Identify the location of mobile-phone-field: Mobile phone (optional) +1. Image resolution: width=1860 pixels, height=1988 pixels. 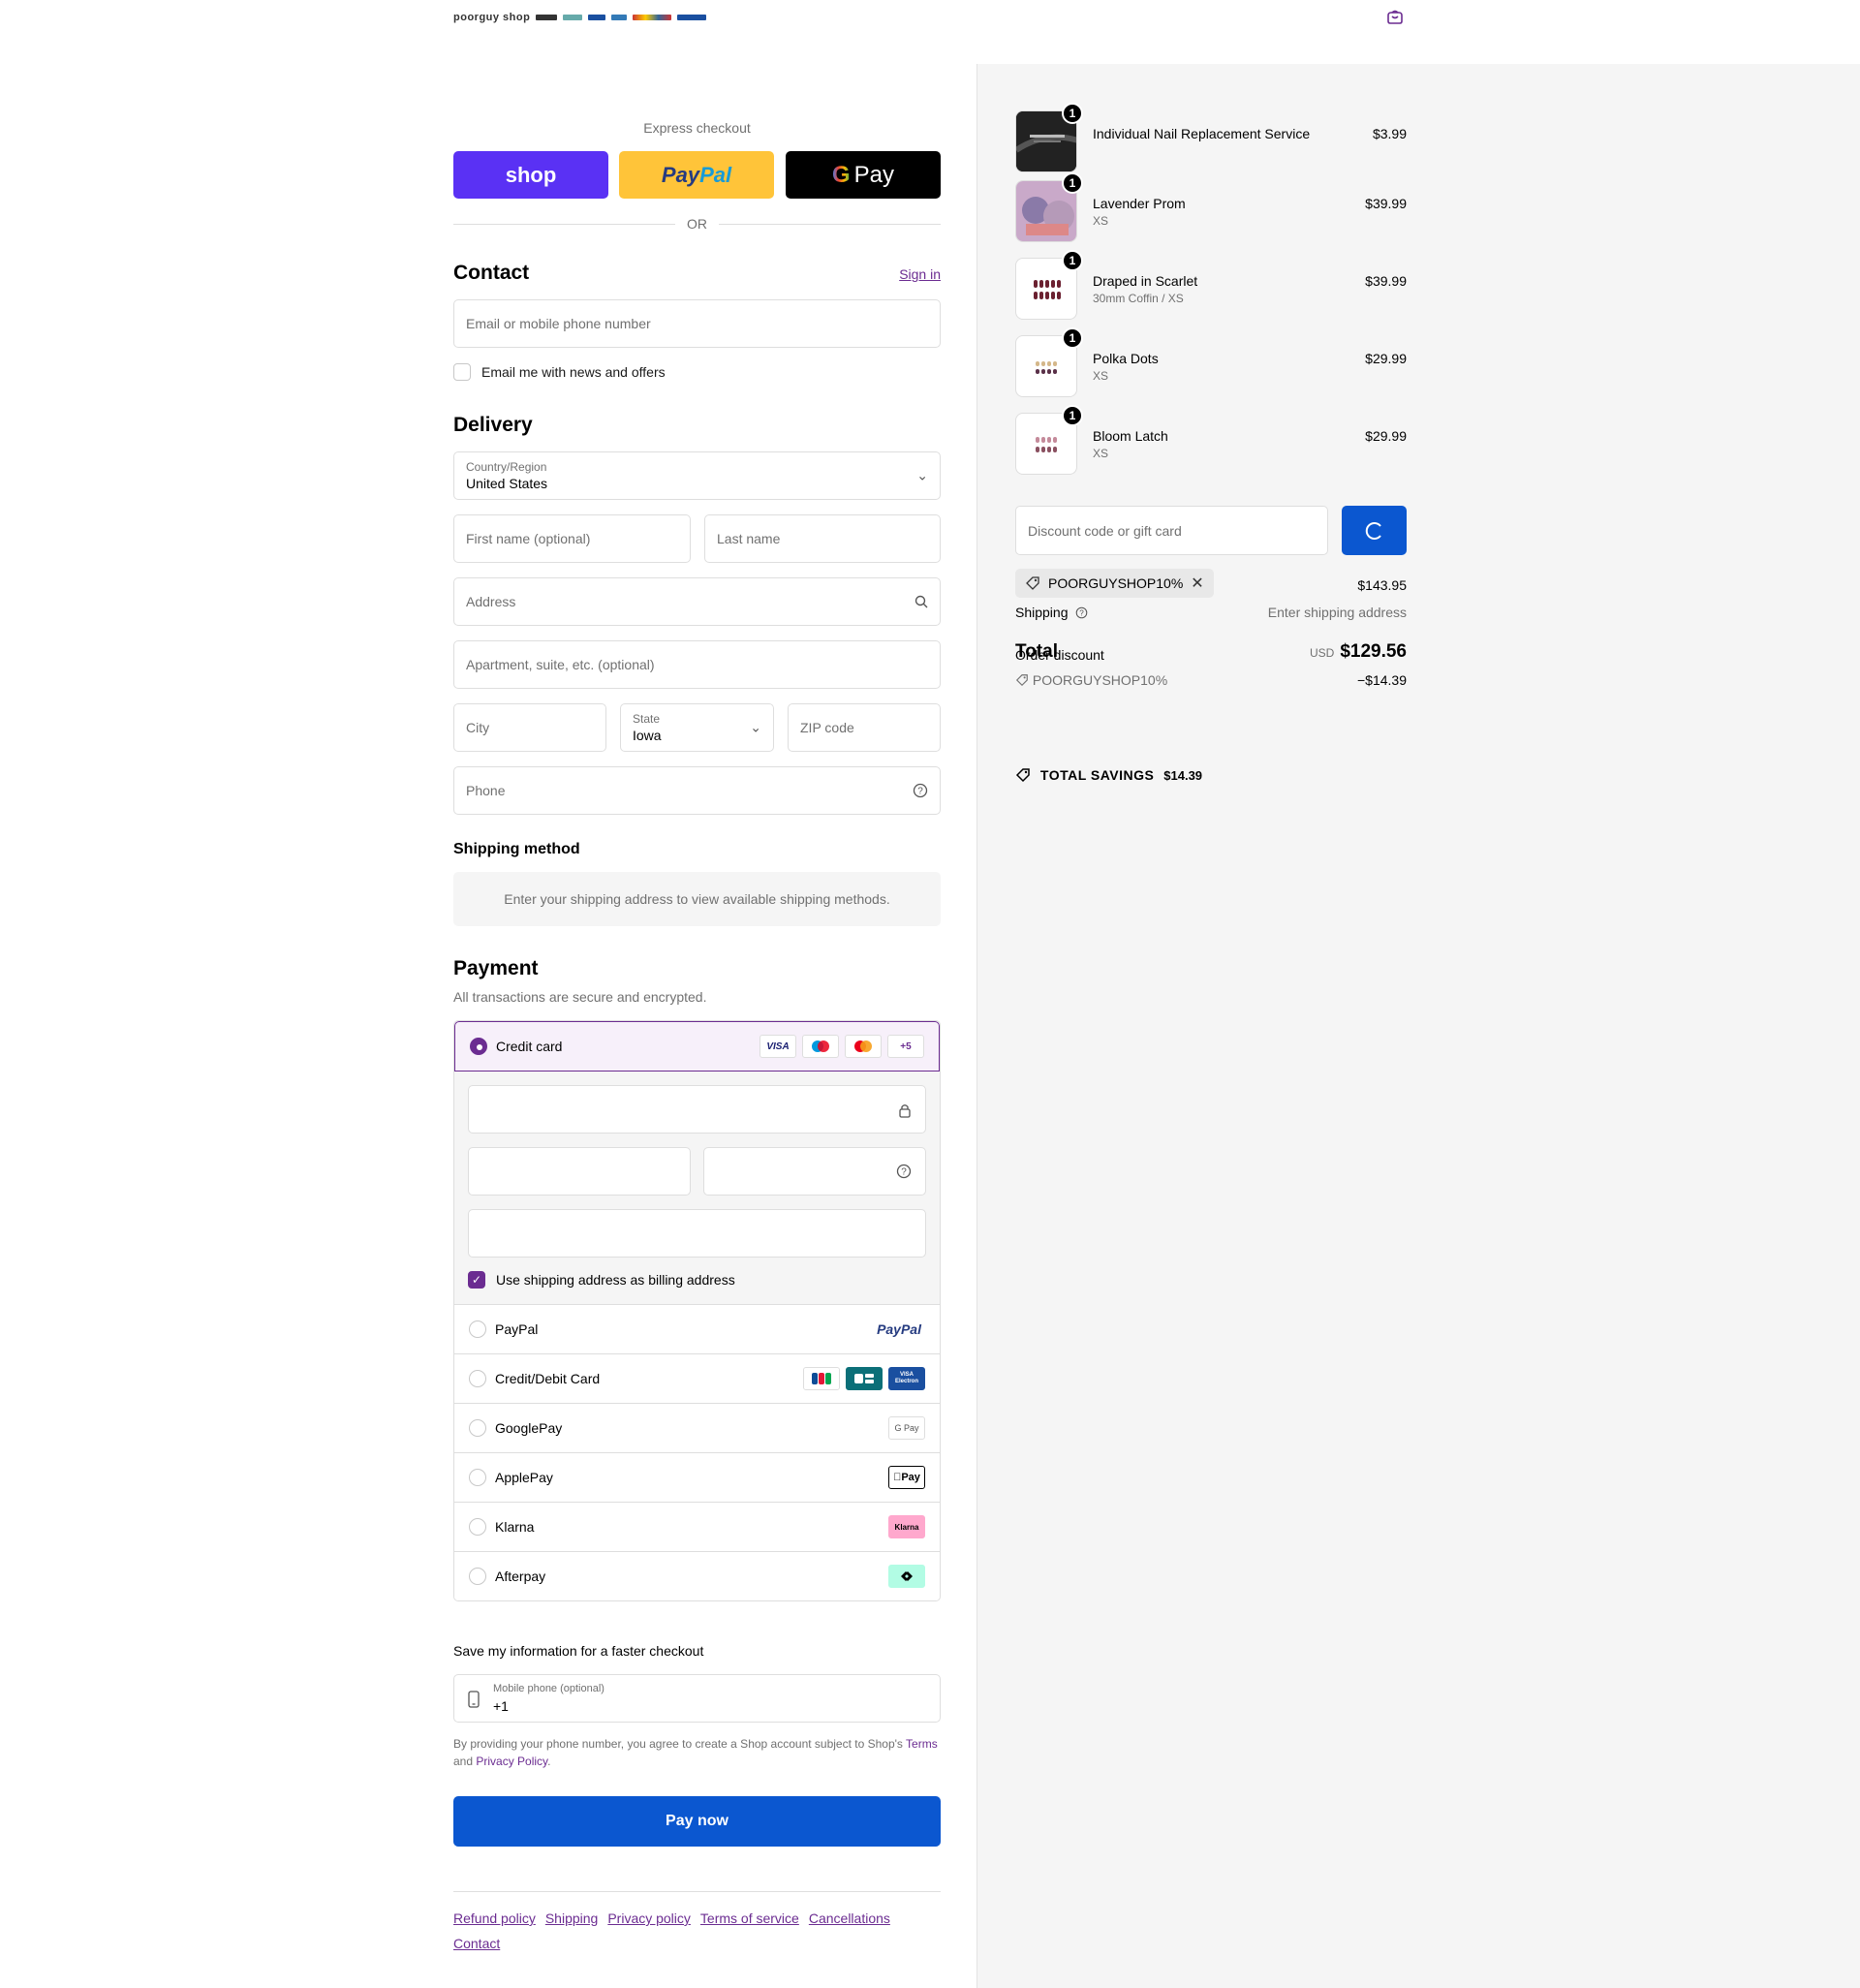
(697, 1698).